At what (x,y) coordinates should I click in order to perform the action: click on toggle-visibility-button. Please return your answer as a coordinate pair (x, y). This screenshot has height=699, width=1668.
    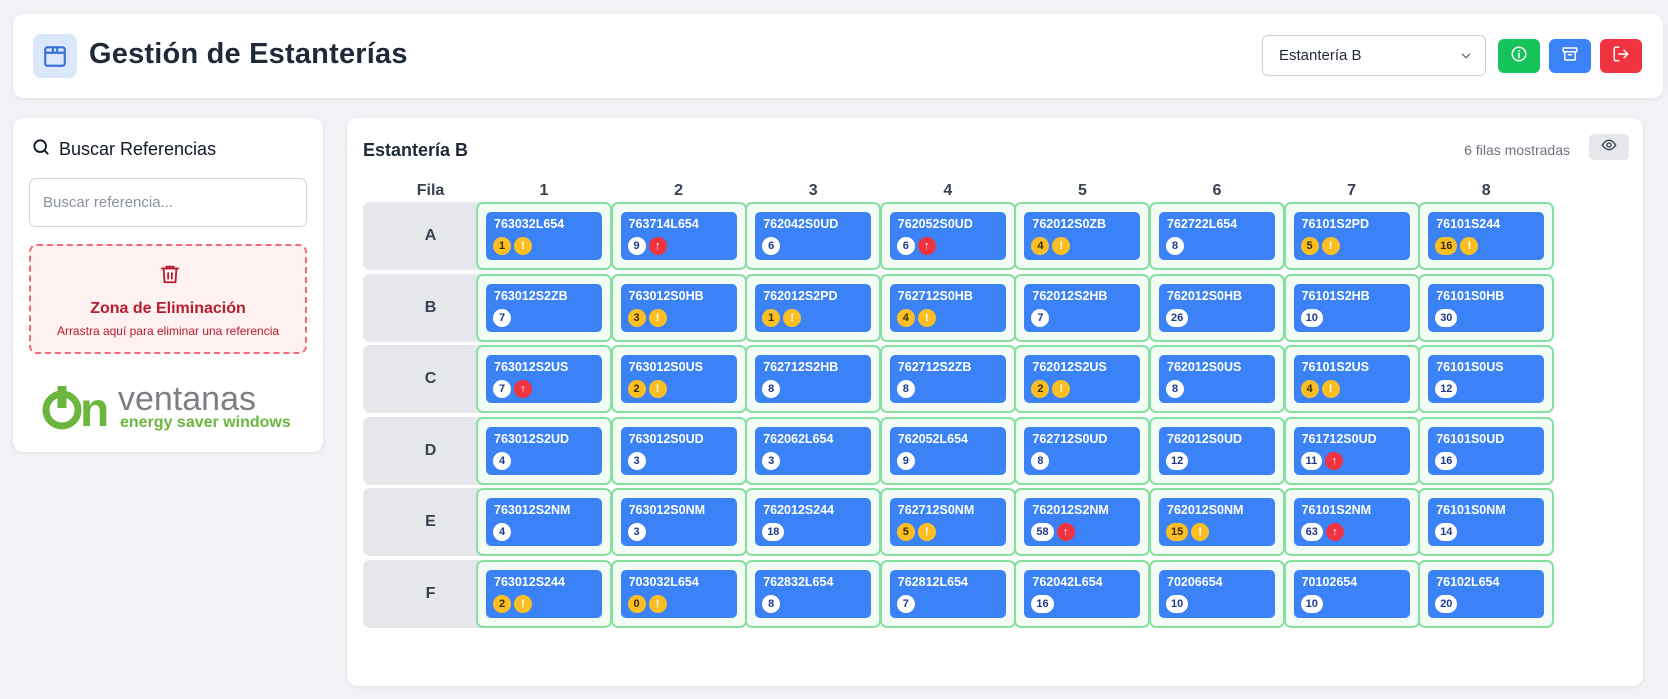
    Looking at the image, I should click on (1609, 147).